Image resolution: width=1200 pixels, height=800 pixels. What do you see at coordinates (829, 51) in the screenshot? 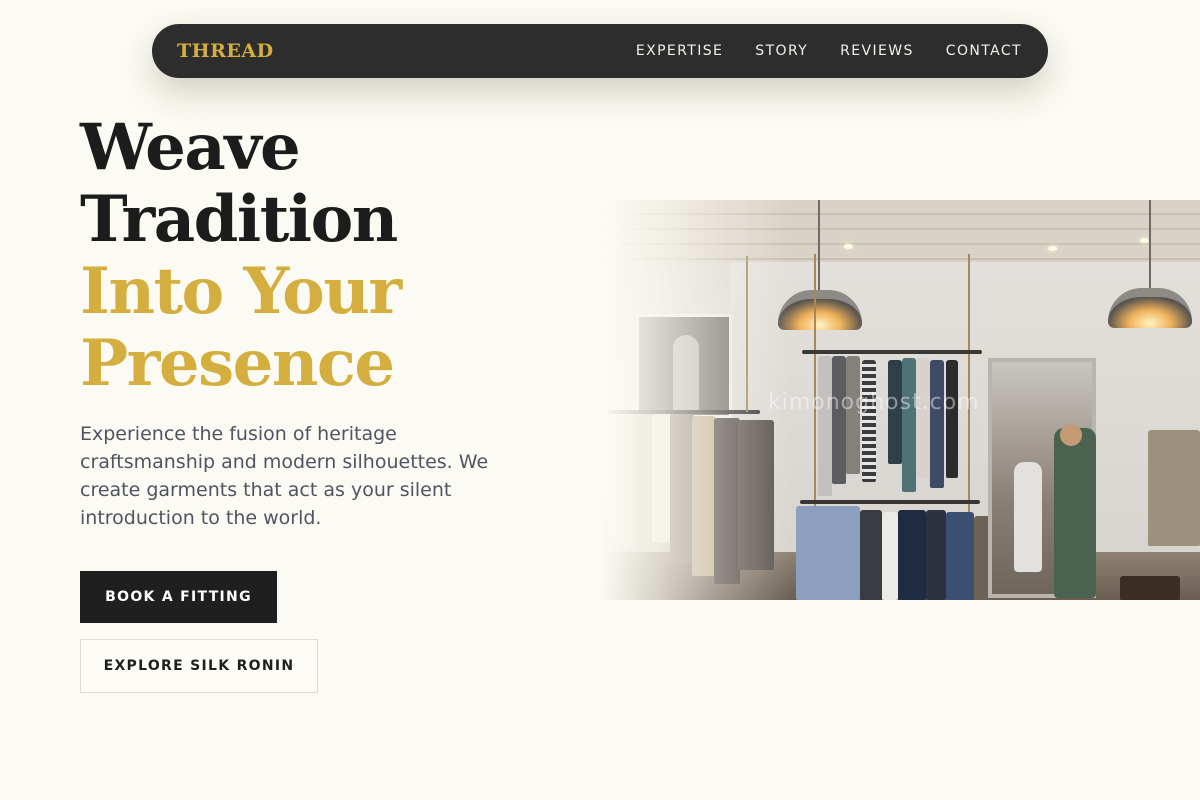
I see `nav-links: EXPERTISE STORY REVIEWS CONTACT` at bounding box center [829, 51].